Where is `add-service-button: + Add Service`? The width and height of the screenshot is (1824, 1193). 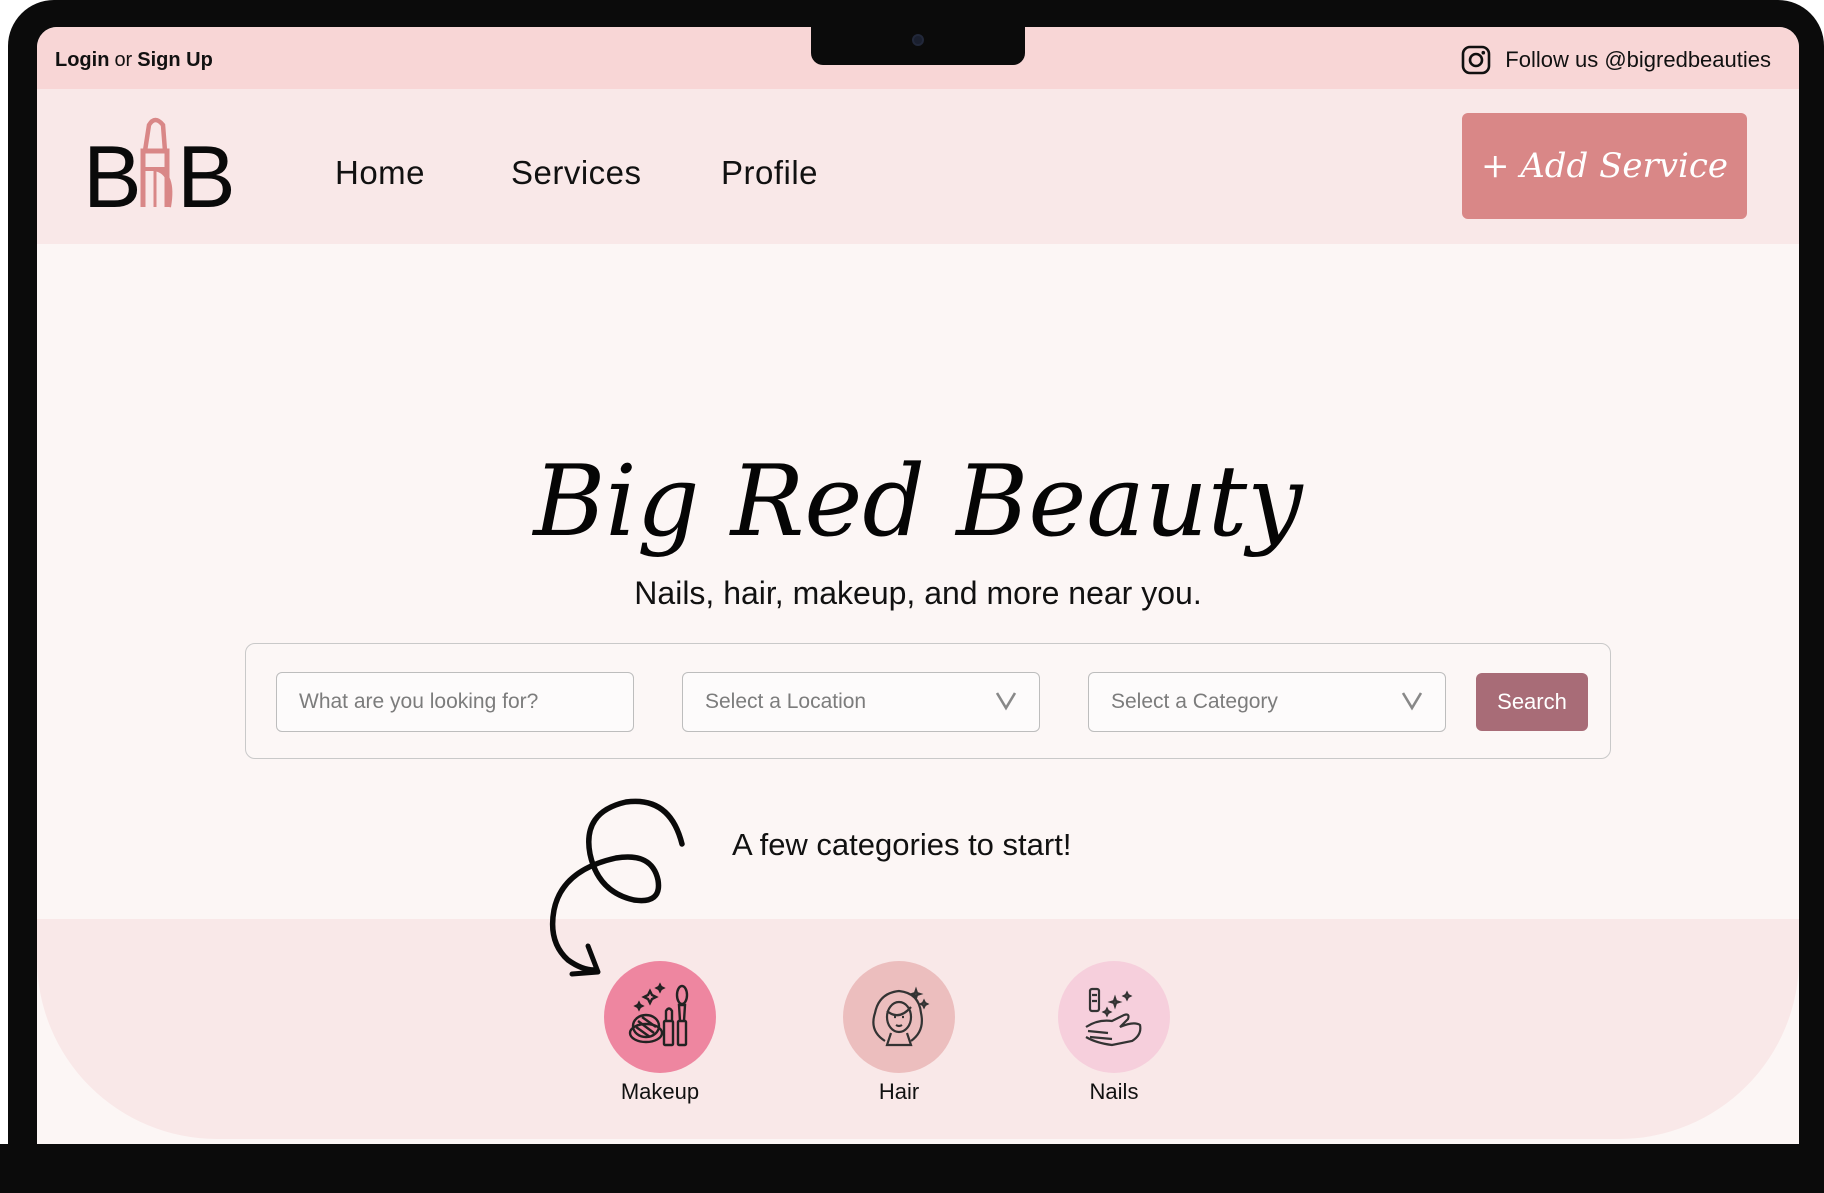
add-service-button: + Add Service is located at coordinates (1604, 166).